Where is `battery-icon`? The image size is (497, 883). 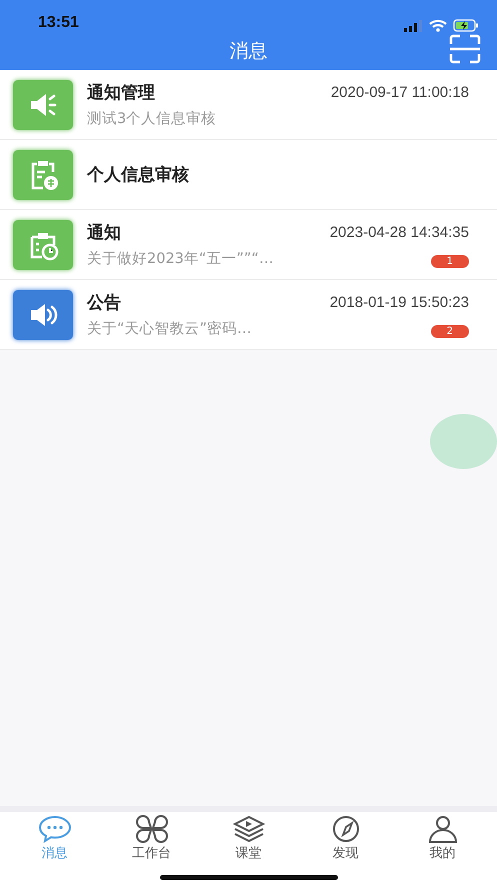 battery-icon is located at coordinates (466, 25).